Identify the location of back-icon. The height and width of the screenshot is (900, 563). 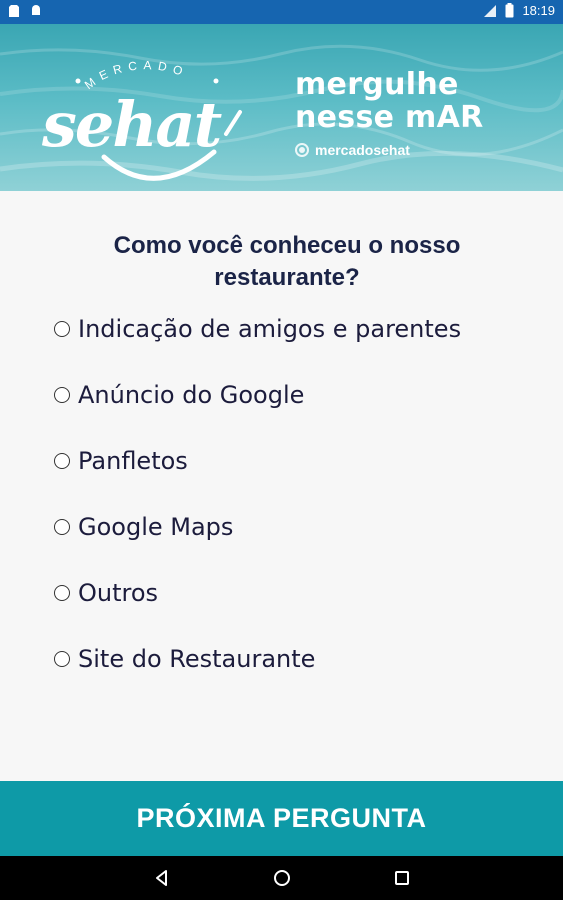
(162, 878).